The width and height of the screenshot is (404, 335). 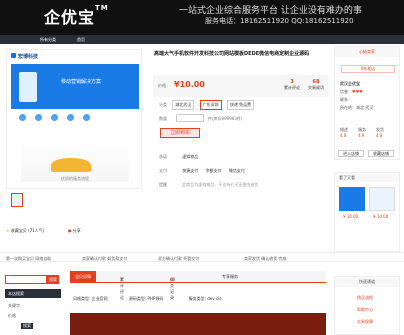 What do you see at coordinates (367, 52) in the screenshot?
I see `seller-header: 心级卖家` at bounding box center [367, 52].